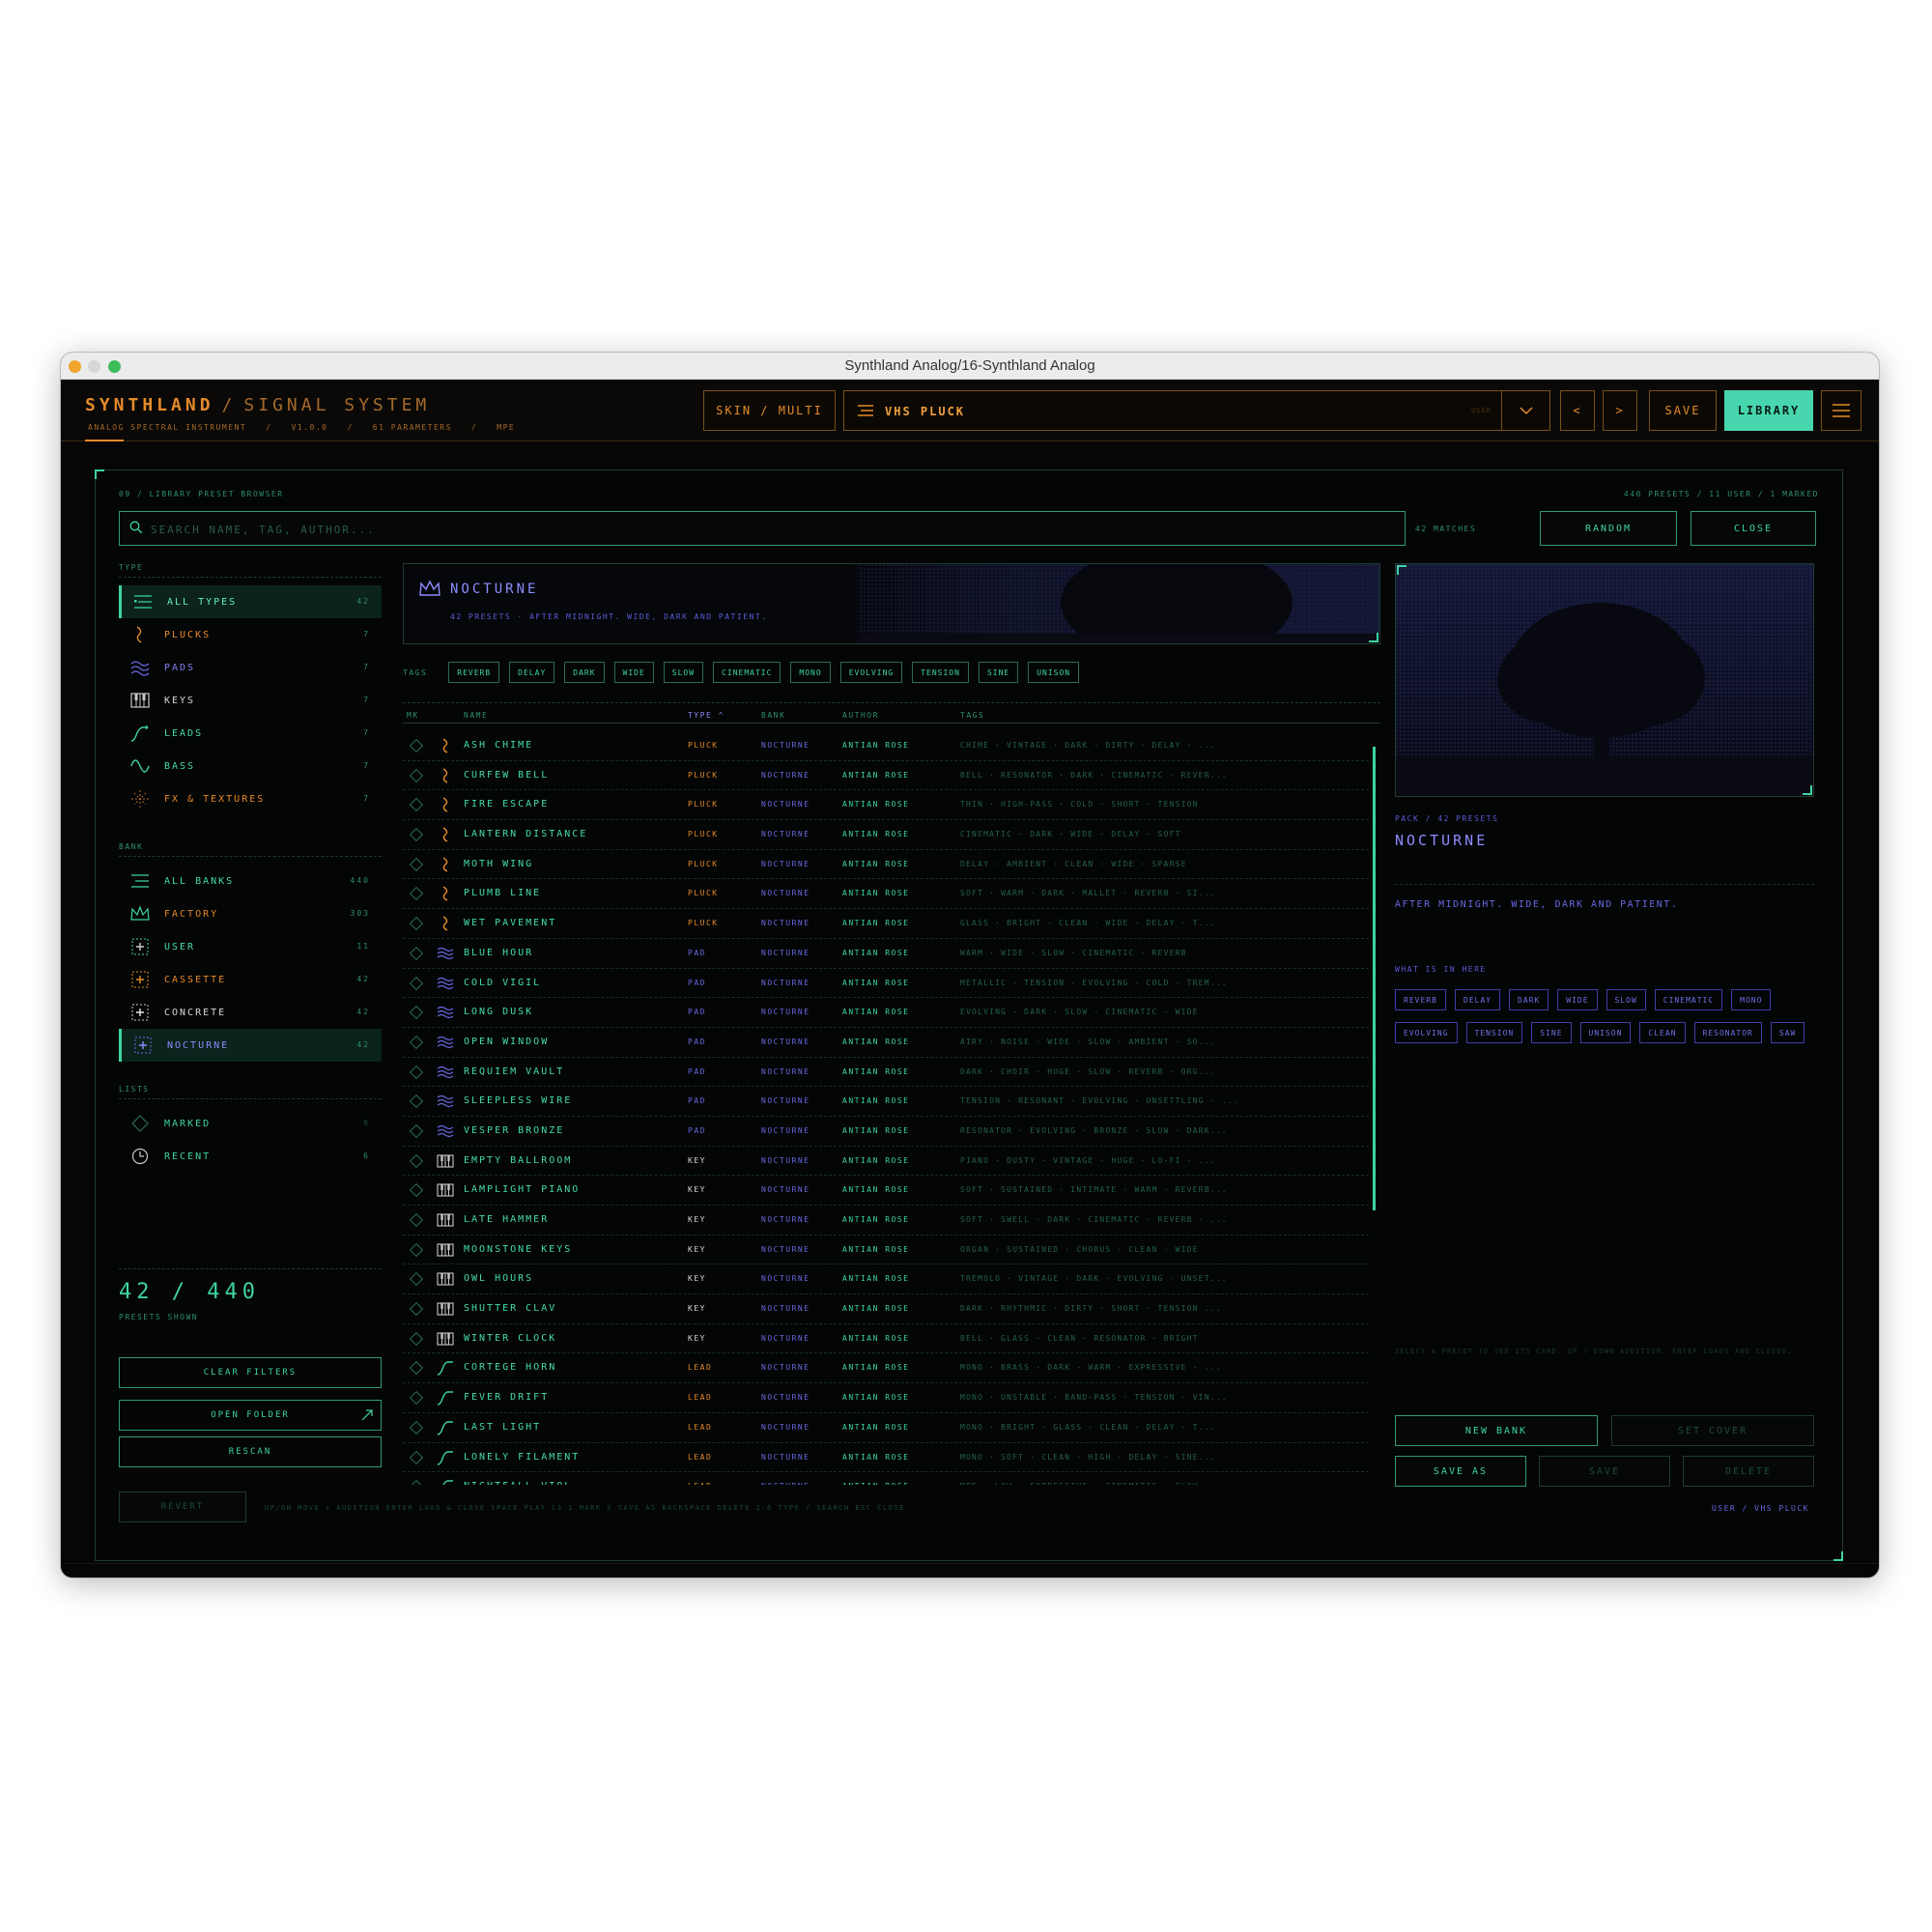 The height and width of the screenshot is (1932, 1932). I want to click on preset-selector: VHS PLUCK USER, so click(1196, 410).